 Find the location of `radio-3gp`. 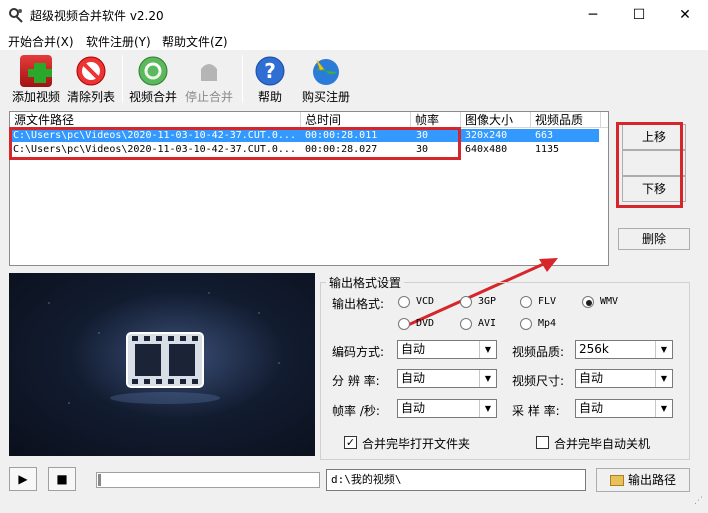

radio-3gp is located at coordinates (466, 302).